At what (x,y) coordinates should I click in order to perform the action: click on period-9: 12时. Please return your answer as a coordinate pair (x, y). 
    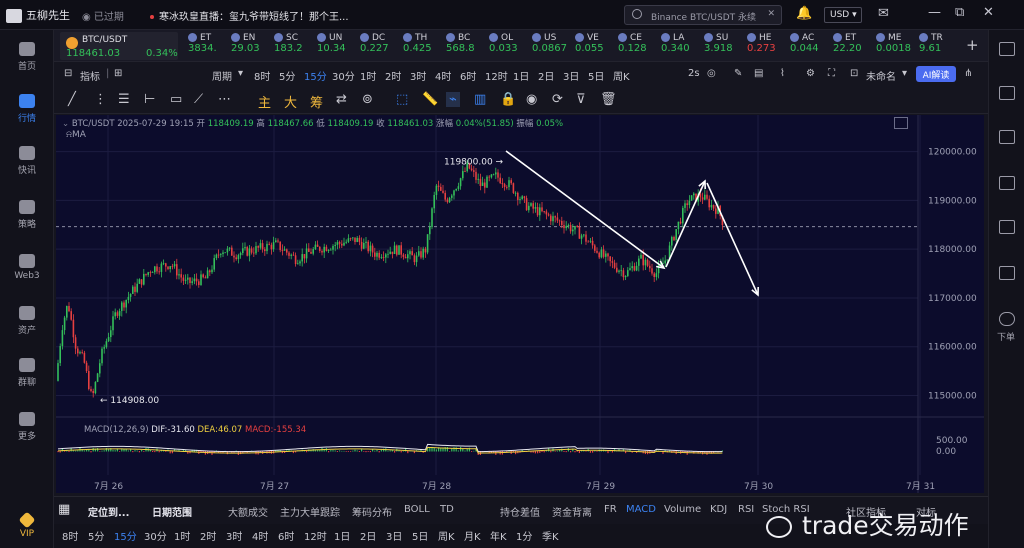
    Looking at the image, I should click on (315, 535).